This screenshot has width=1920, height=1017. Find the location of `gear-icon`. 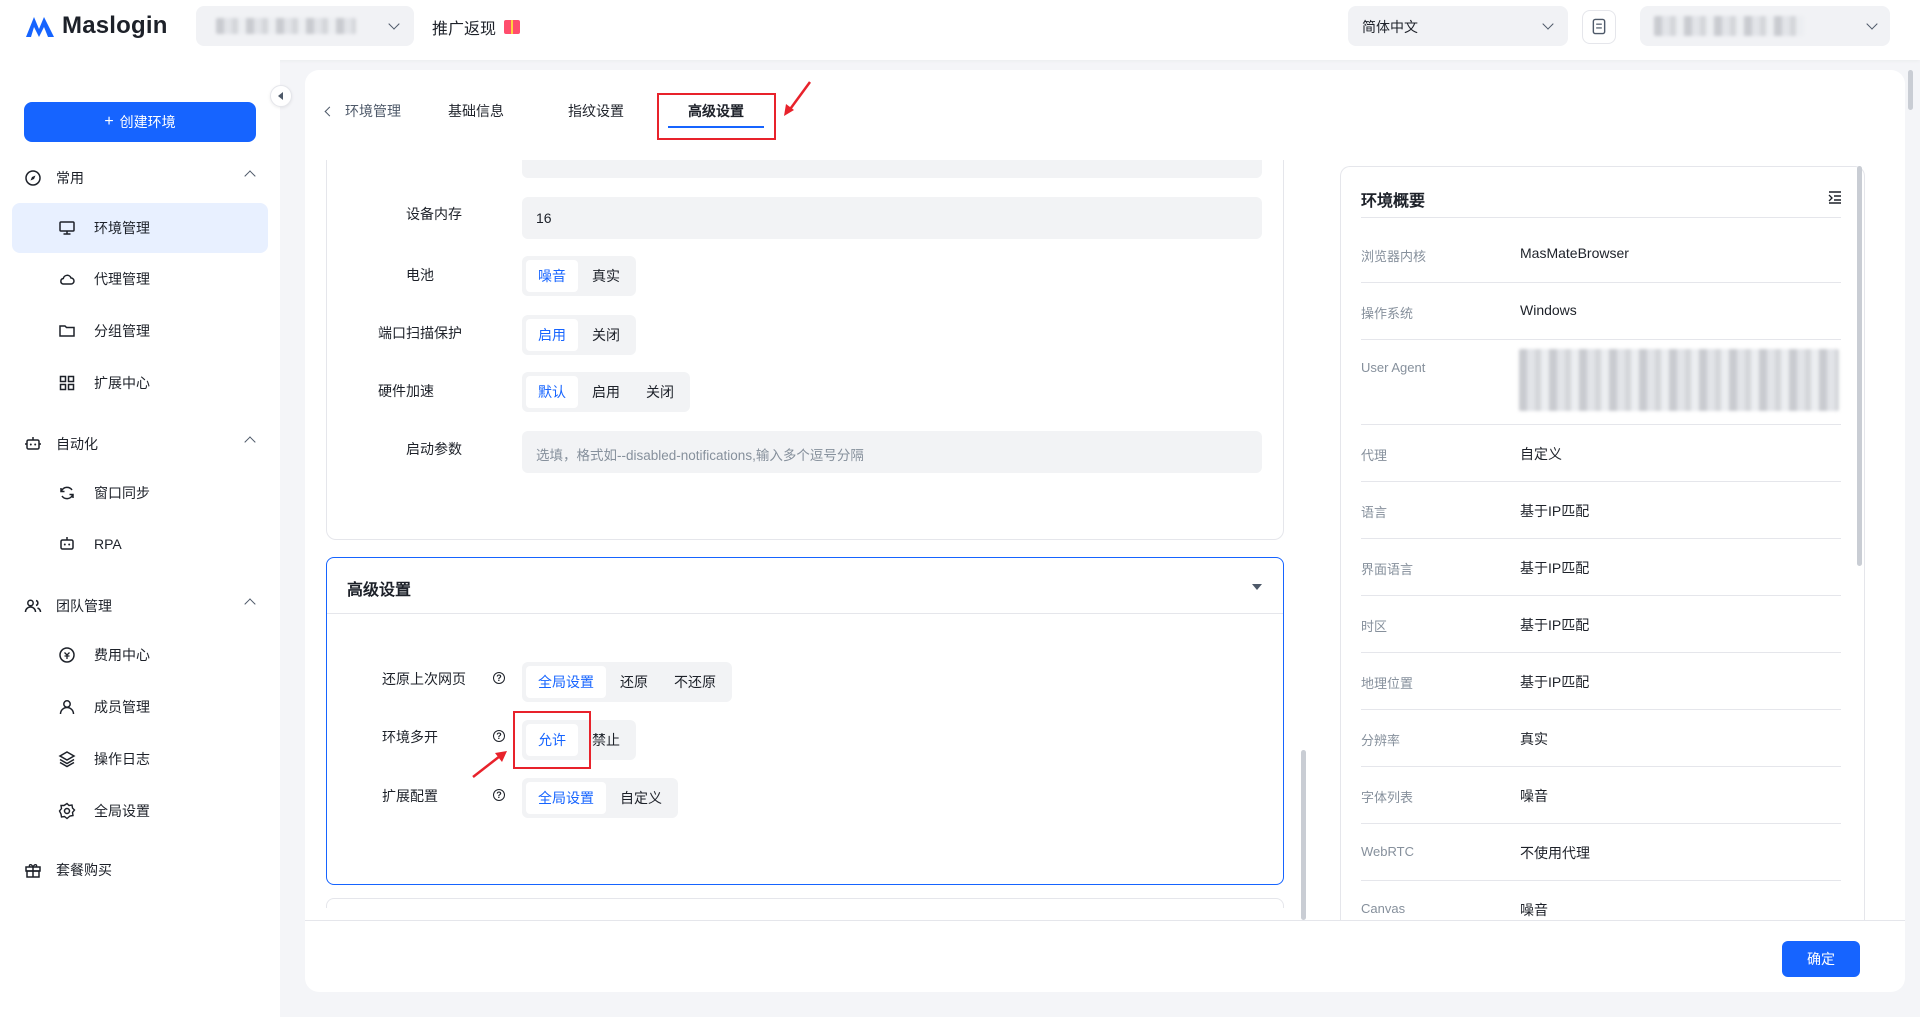

gear-icon is located at coordinates (67, 811).